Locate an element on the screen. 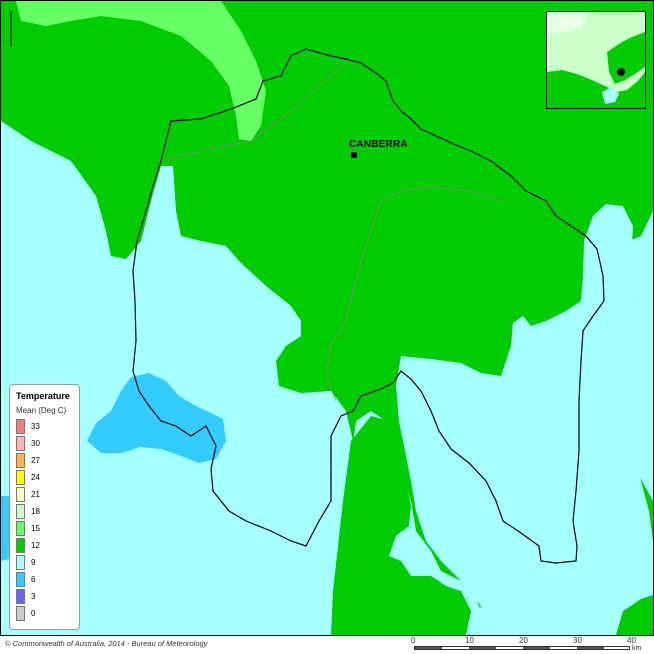  scale-tick-label: 0 is located at coordinates (413, 640).